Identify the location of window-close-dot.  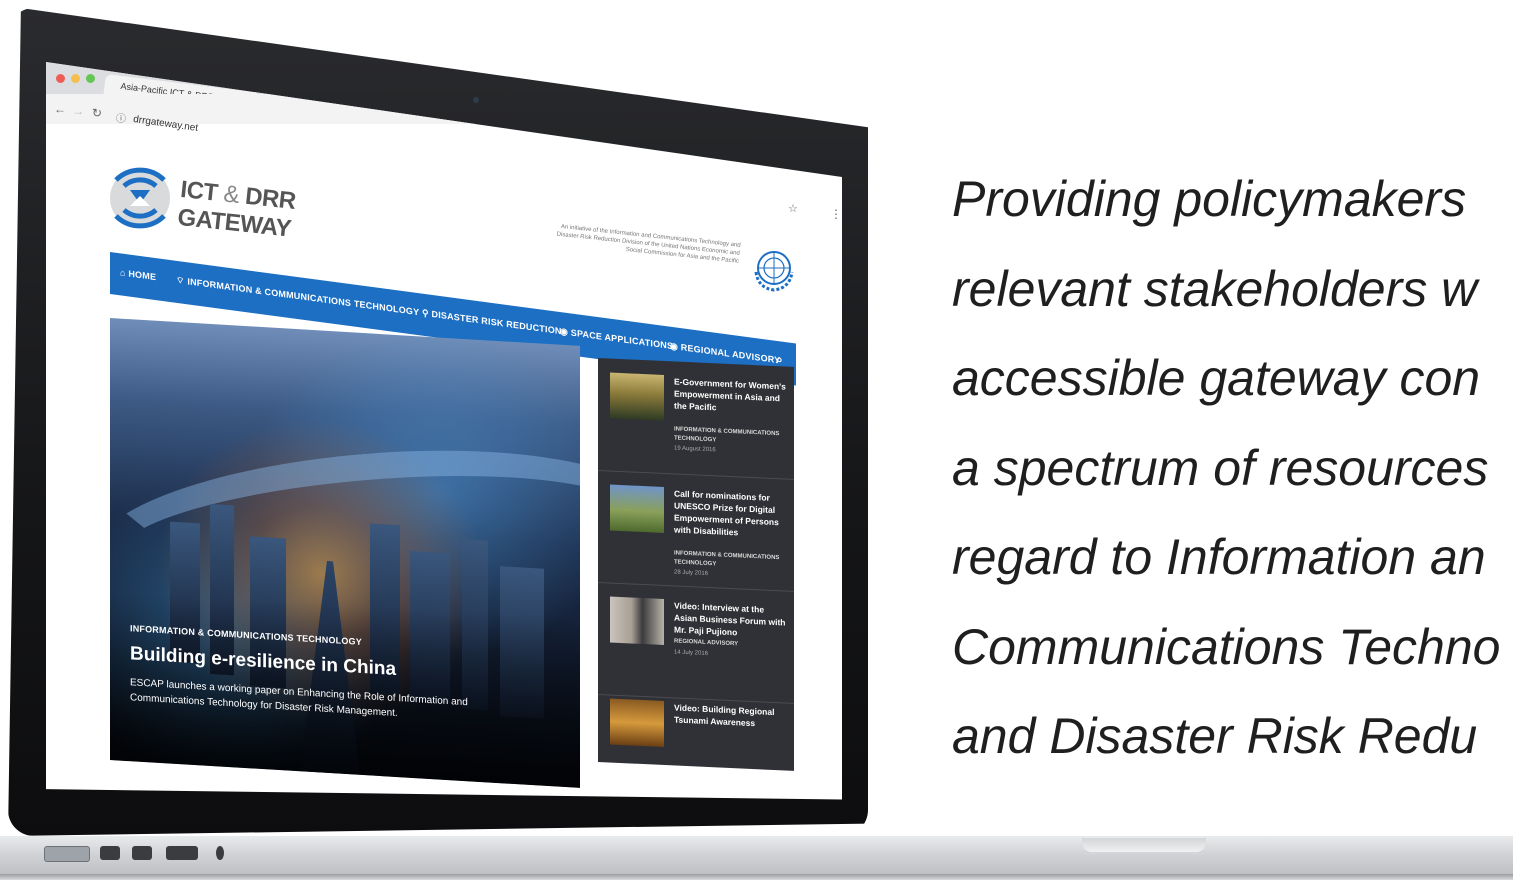
(60, 78).